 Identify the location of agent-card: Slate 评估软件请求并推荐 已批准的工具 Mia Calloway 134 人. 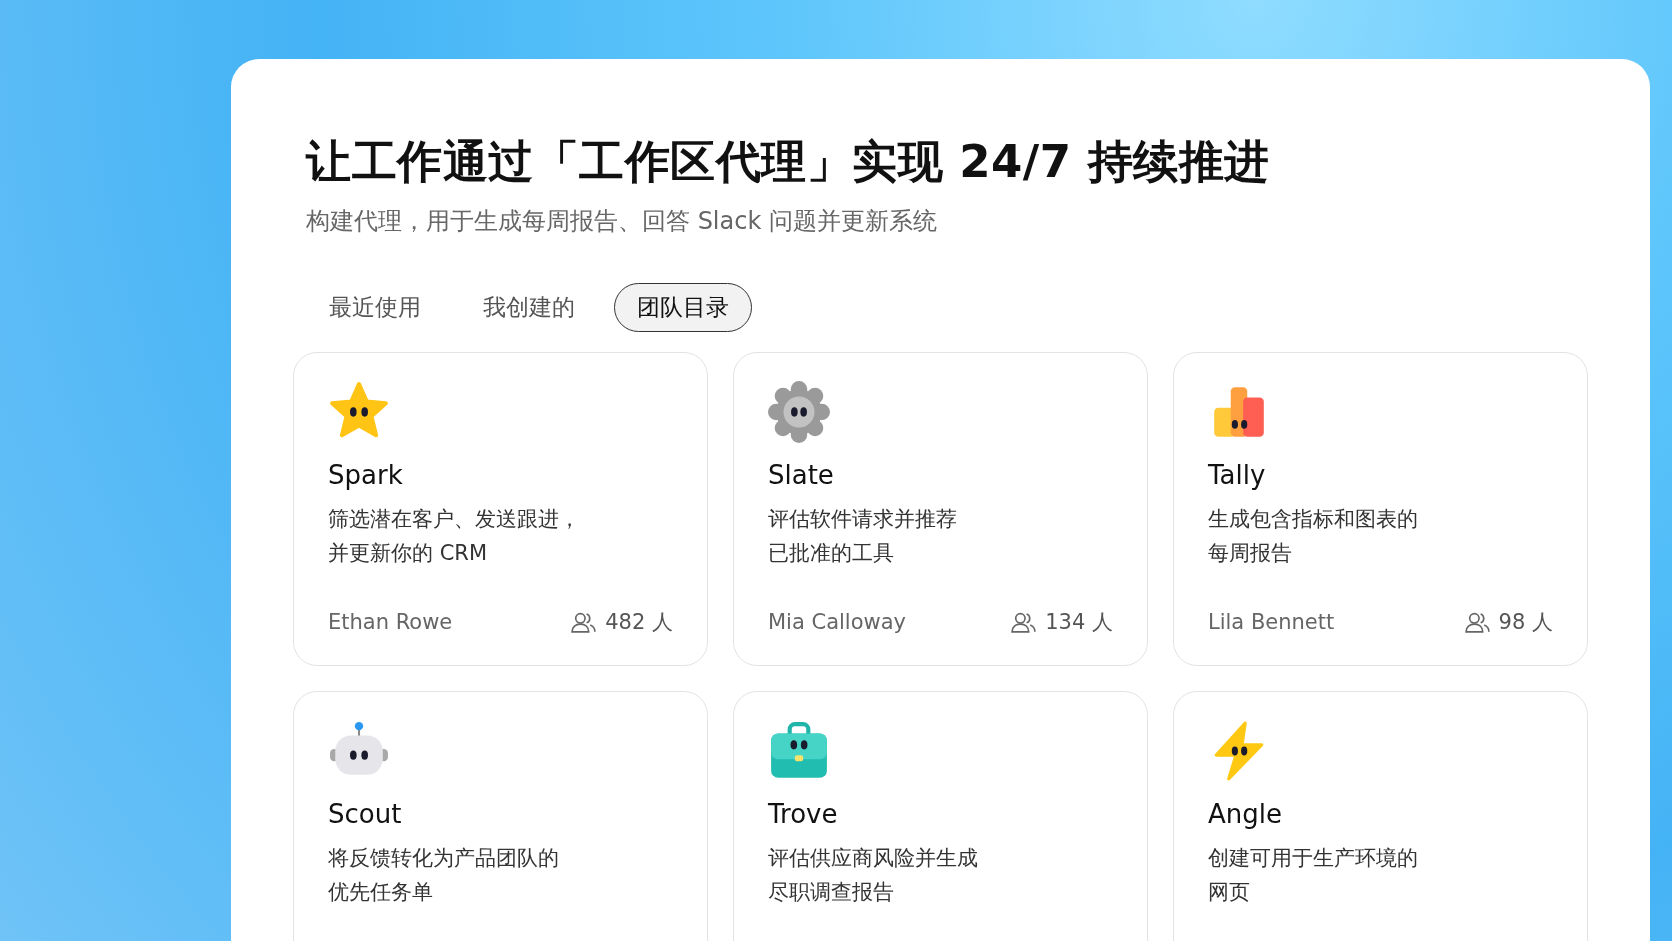
(940, 509).